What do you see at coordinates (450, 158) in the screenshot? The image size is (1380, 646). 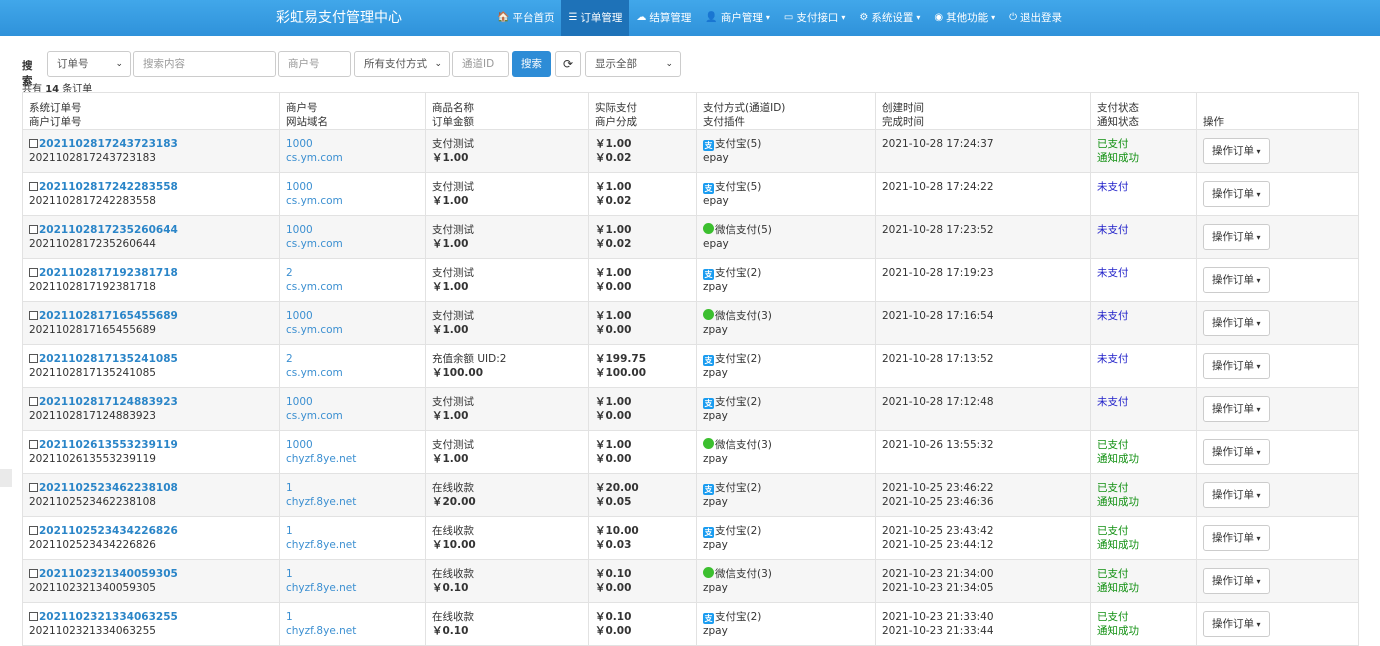 I see `order-amount: ￥1.00` at bounding box center [450, 158].